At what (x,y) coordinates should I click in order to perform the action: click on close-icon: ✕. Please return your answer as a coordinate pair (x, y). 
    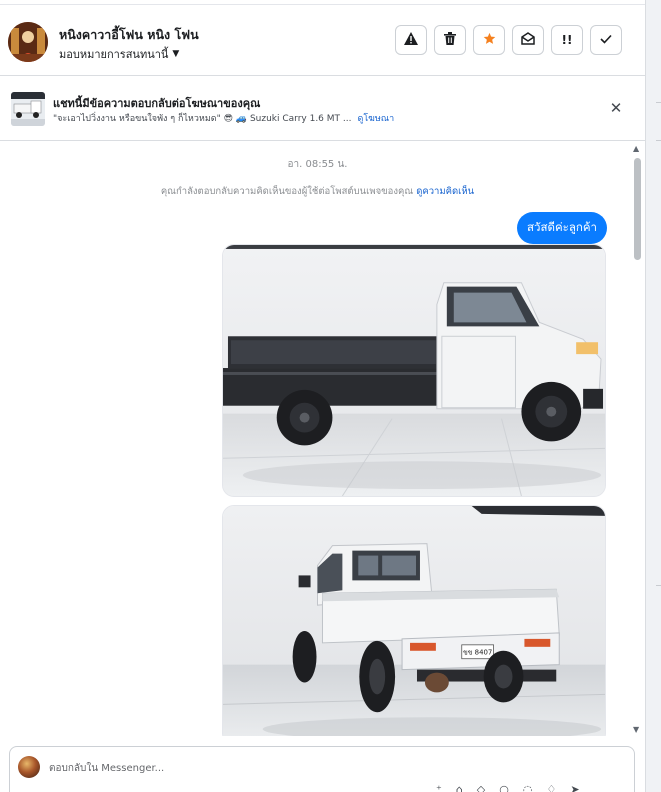
    Looking at the image, I should click on (616, 108).